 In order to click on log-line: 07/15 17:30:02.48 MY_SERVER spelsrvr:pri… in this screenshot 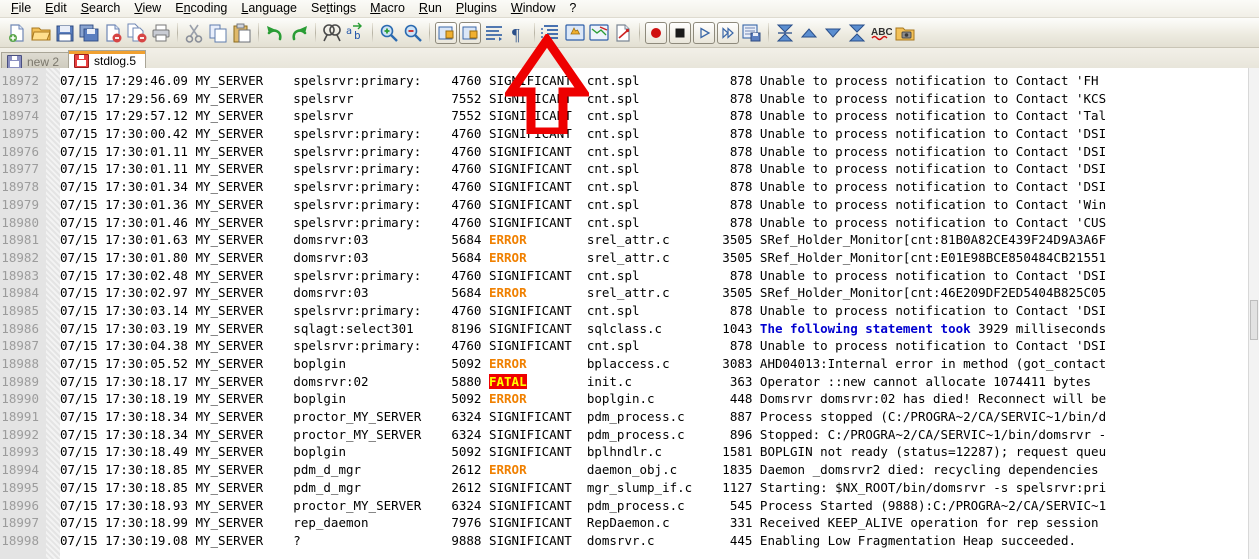, I will do `click(583, 276)`.